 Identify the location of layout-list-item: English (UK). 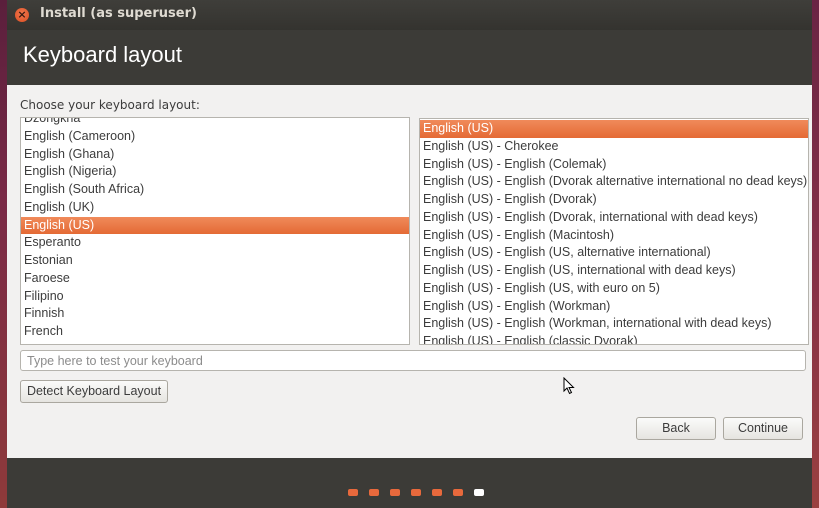
(215, 208).